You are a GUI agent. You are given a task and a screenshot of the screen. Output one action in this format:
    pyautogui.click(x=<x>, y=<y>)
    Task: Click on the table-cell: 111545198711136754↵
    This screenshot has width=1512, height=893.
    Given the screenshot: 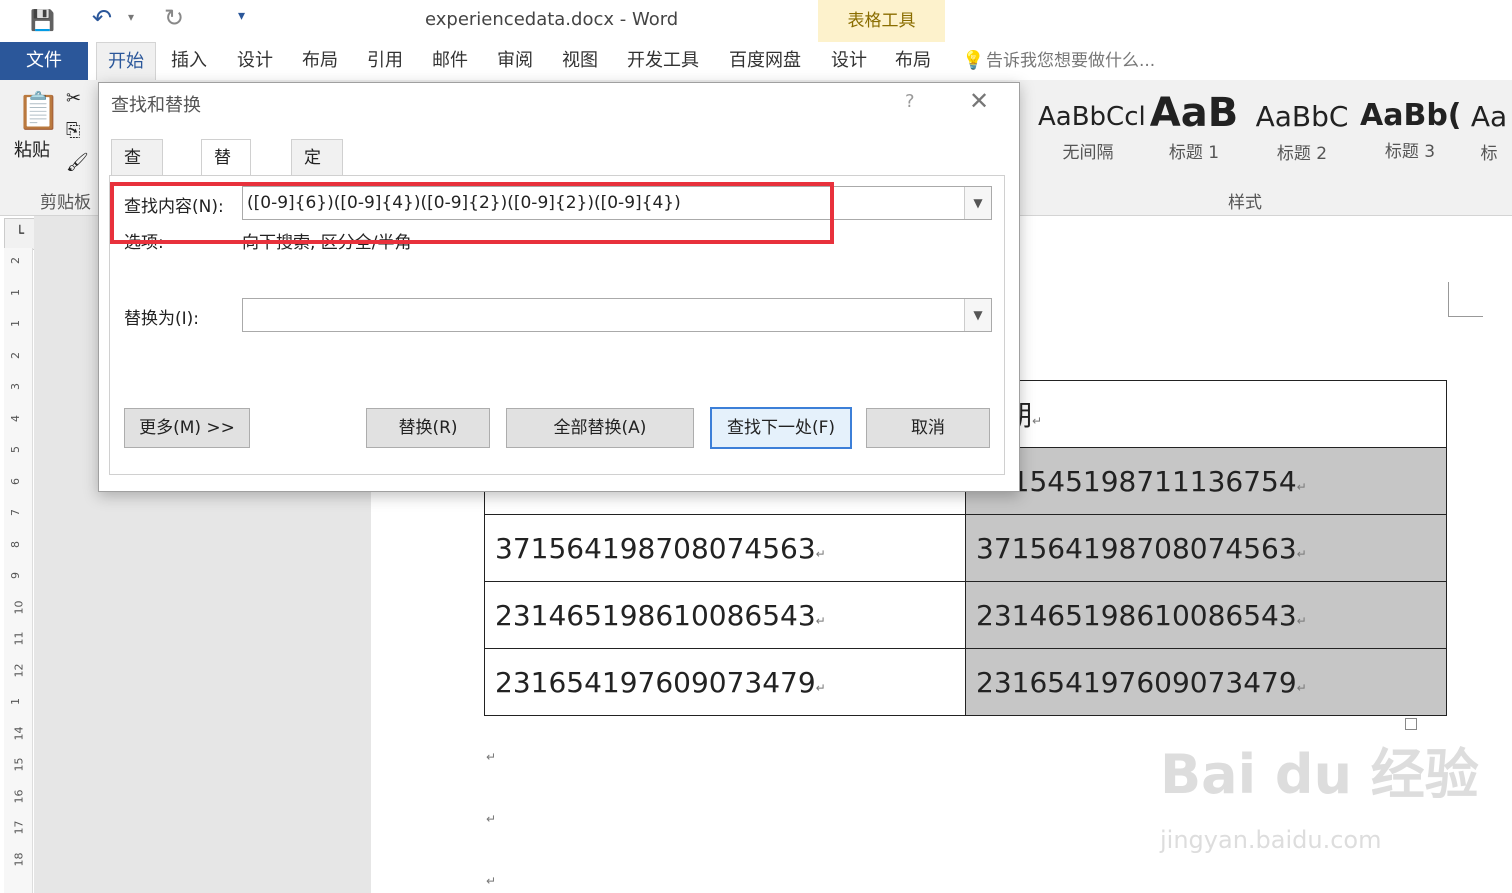 What is the action you would take?
    pyautogui.click(x=1206, y=481)
    